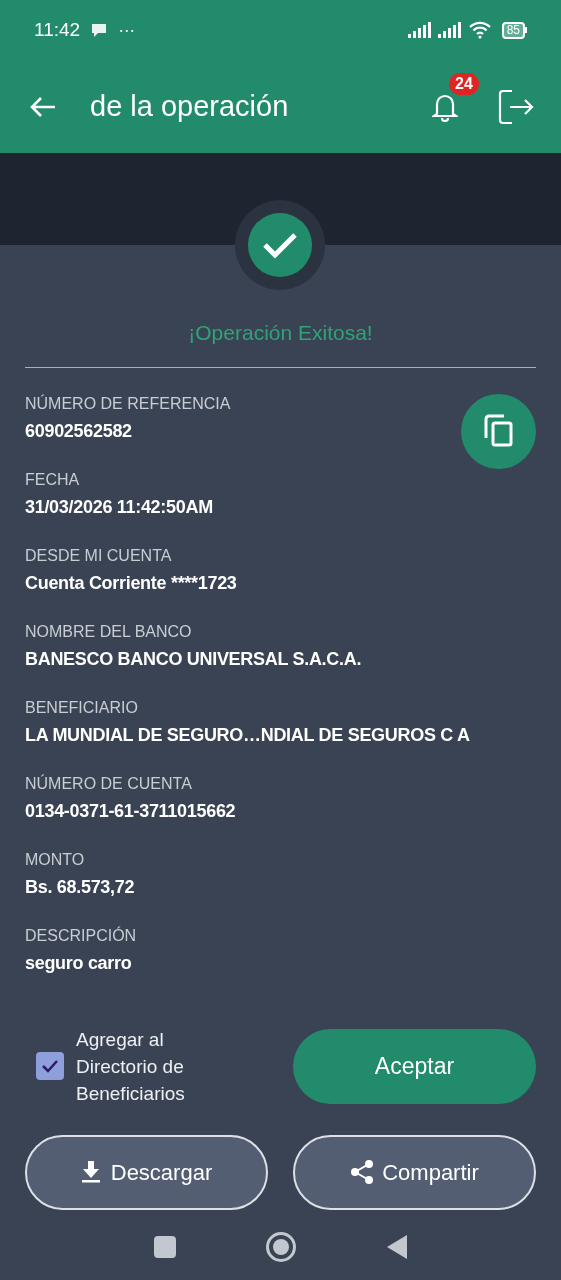  What do you see at coordinates (80, 886) in the screenshot?
I see `field-value: Bs. 68.573,72` at bounding box center [80, 886].